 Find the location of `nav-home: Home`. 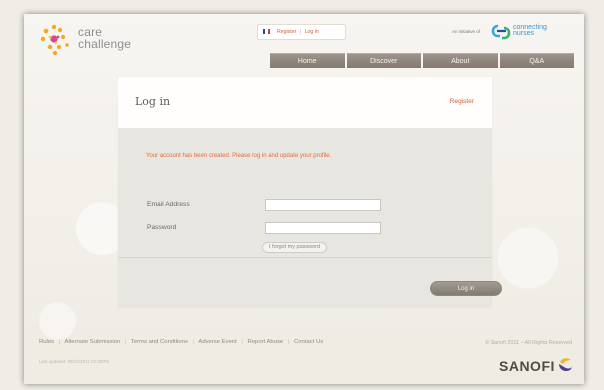

nav-home: Home is located at coordinates (307, 60).